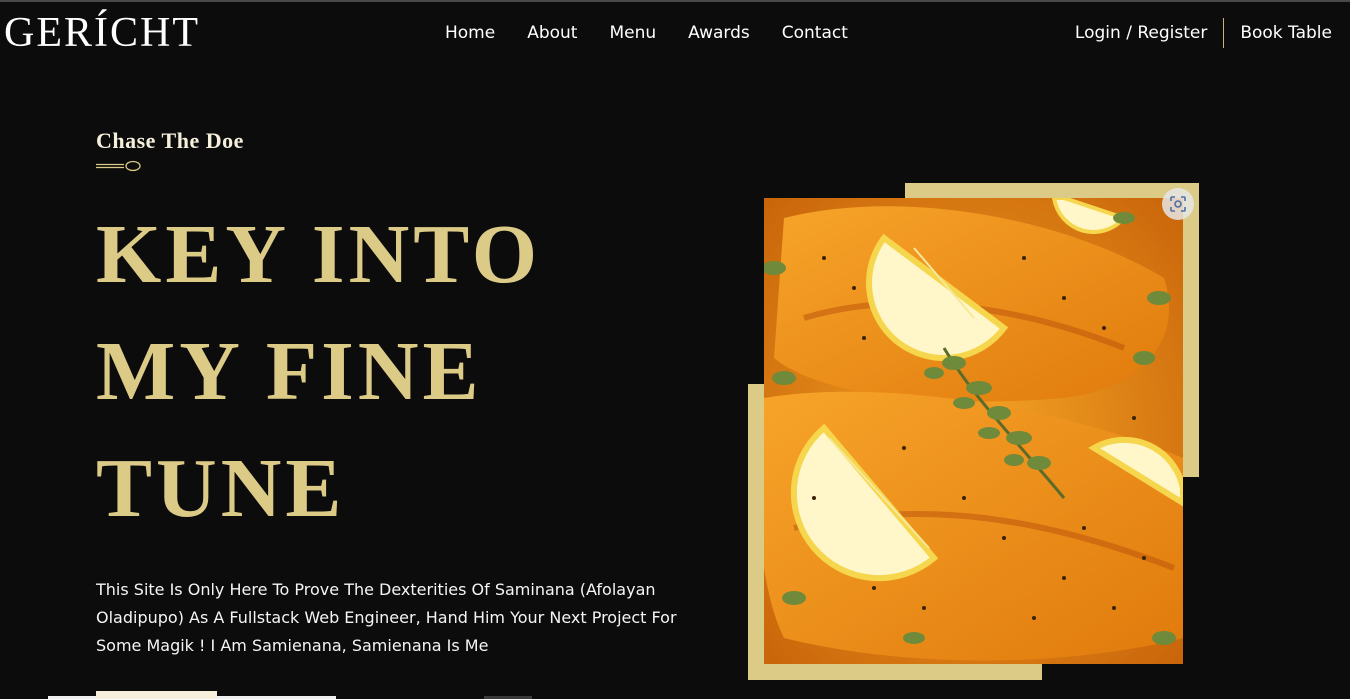 The image size is (1350, 699). Describe the element at coordinates (815, 33) in the screenshot. I see `nav-link-contact: Contact` at that location.